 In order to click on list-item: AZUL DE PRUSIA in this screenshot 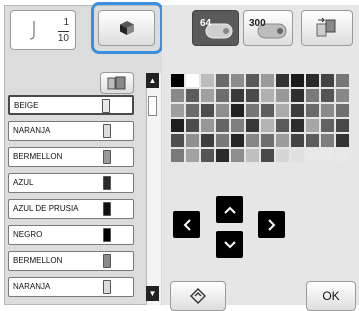, I will do `click(71, 209)`.